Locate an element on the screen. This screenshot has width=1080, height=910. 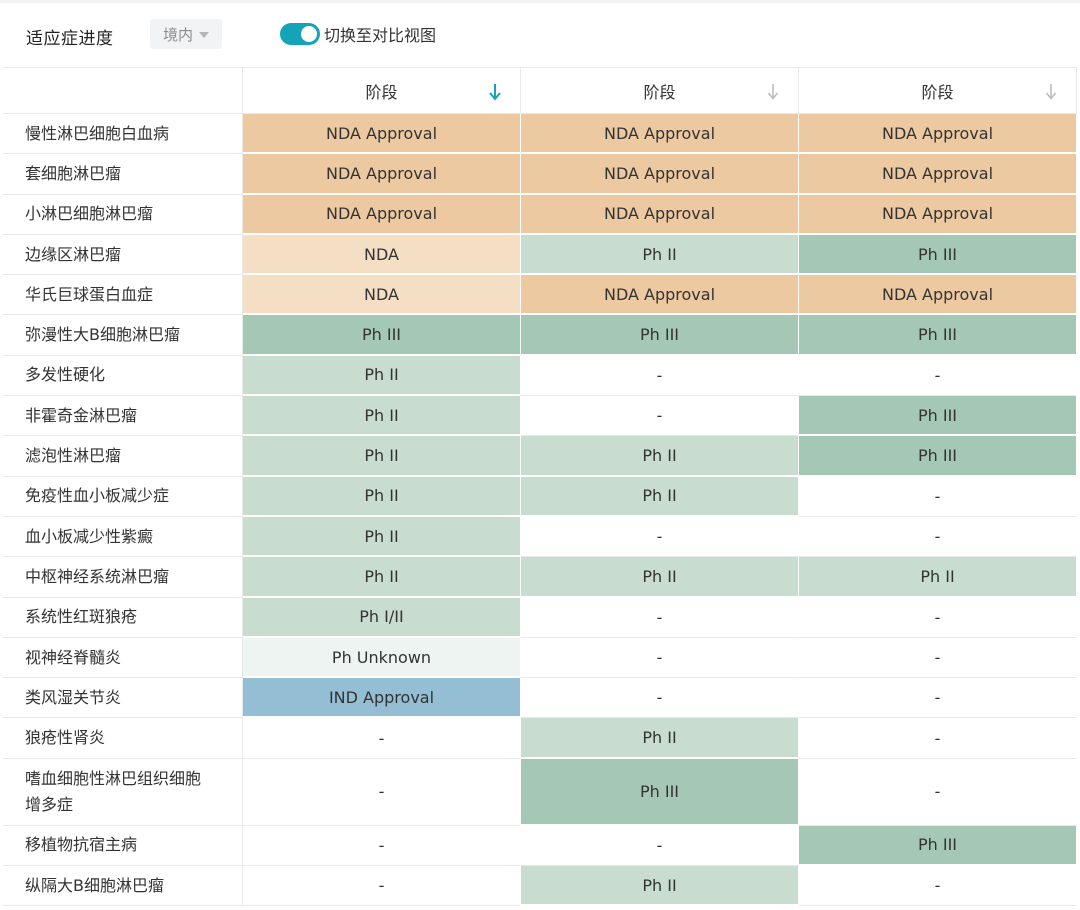
toggle-switch is located at coordinates (300, 34).